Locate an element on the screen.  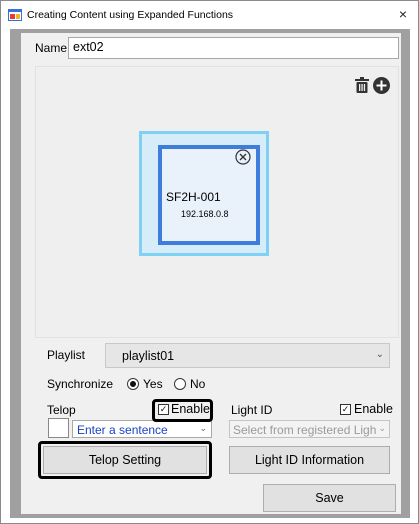
app-window-icon is located at coordinates (15, 15).